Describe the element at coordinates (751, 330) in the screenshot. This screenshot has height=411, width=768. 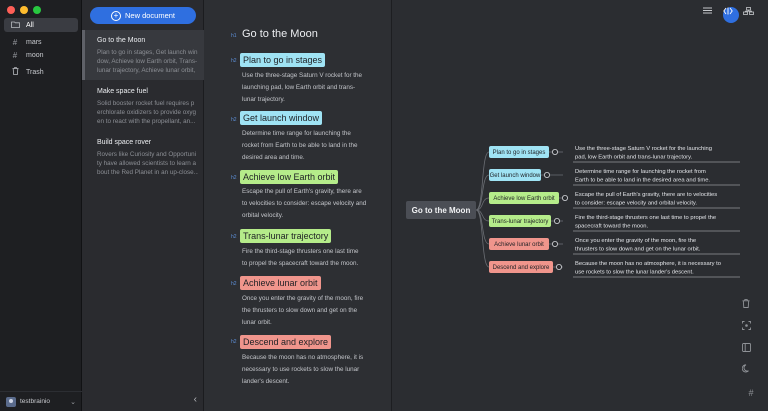
I see `focus-icon` at that location.